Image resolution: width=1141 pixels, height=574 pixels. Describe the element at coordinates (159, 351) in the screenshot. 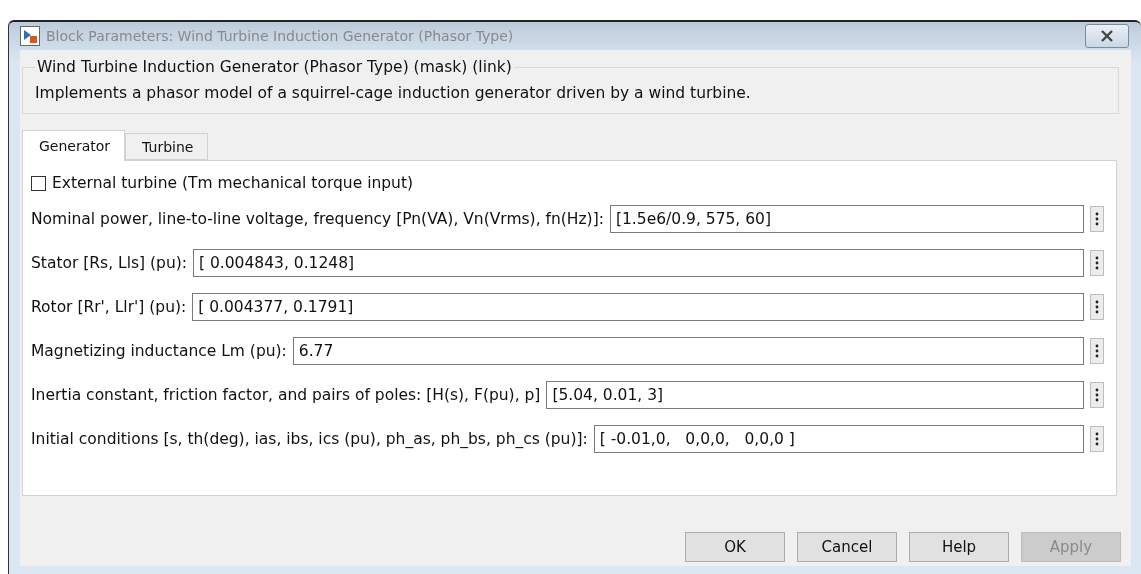

I see `parameter-label: Magnetizing inductance Lm (pu):` at that location.